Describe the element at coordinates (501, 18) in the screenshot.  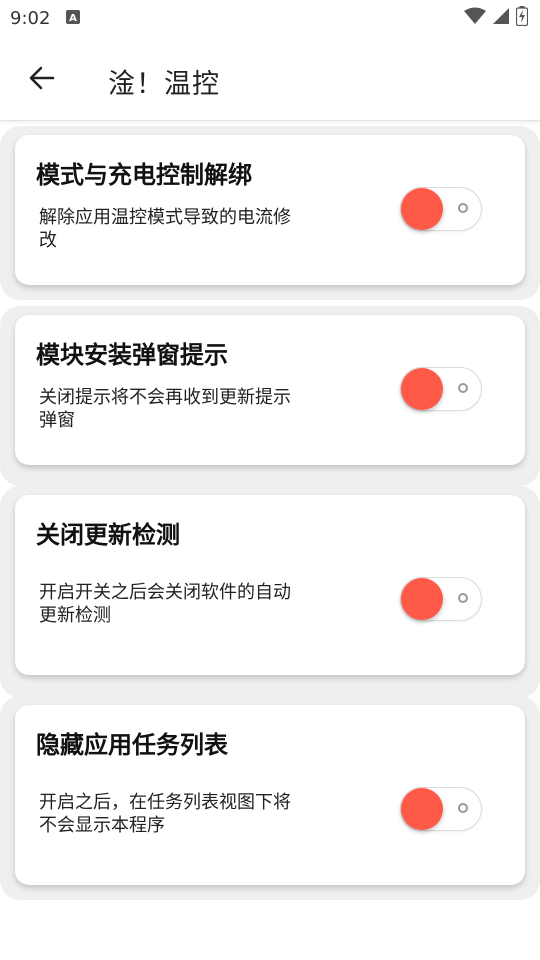
I see `cell-signal-icon` at that location.